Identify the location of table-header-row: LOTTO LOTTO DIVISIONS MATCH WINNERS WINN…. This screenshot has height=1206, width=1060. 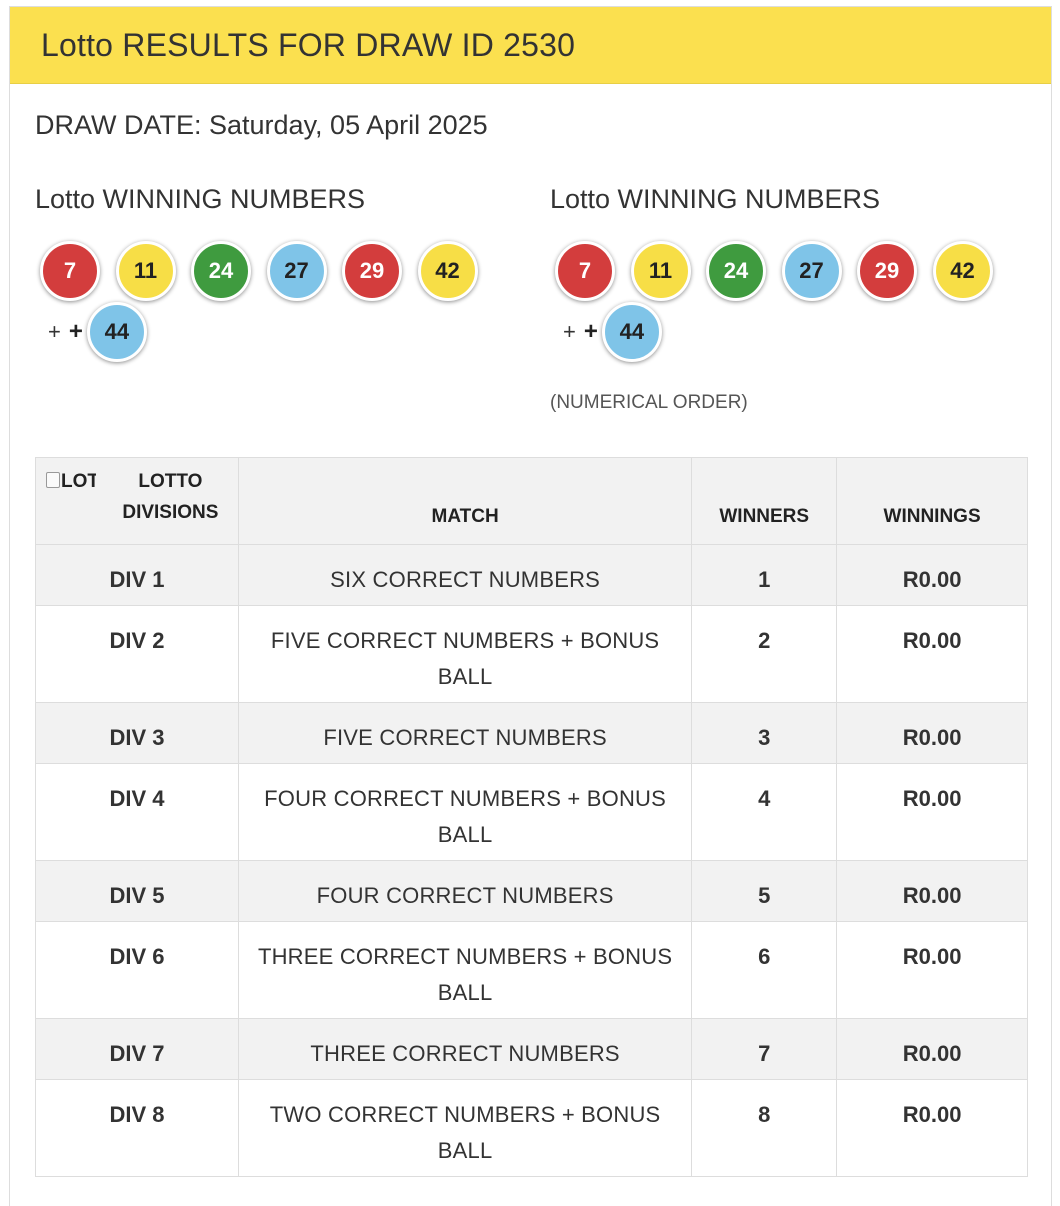
(531, 501).